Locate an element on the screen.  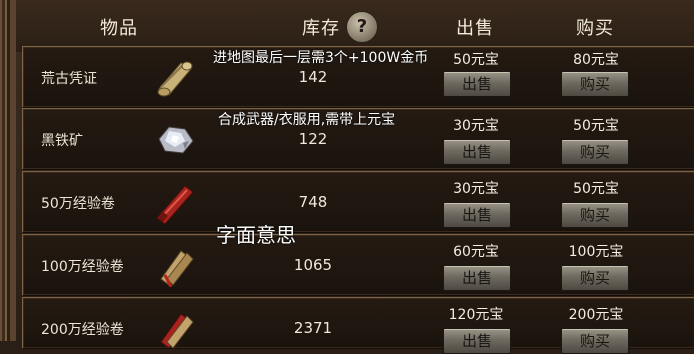
header-buy: 购买 is located at coordinates (595, 28).